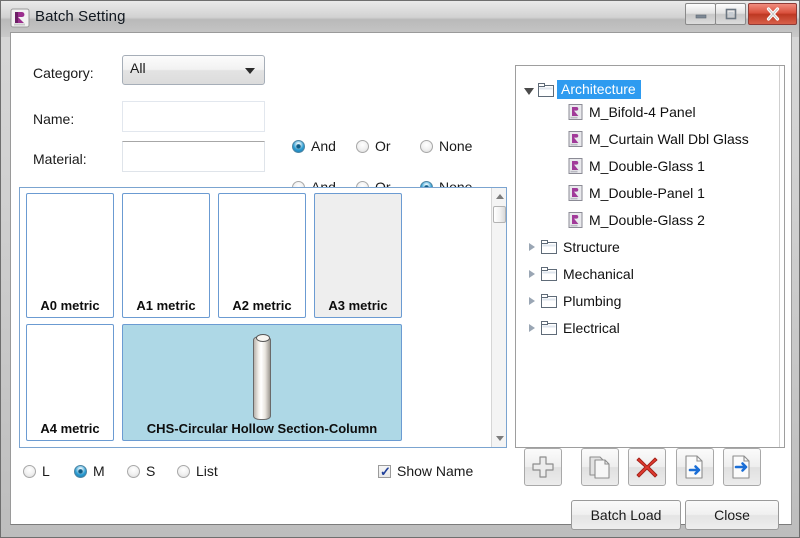  I want to click on tree-node-mechanical: Mechanical, so click(580, 273).